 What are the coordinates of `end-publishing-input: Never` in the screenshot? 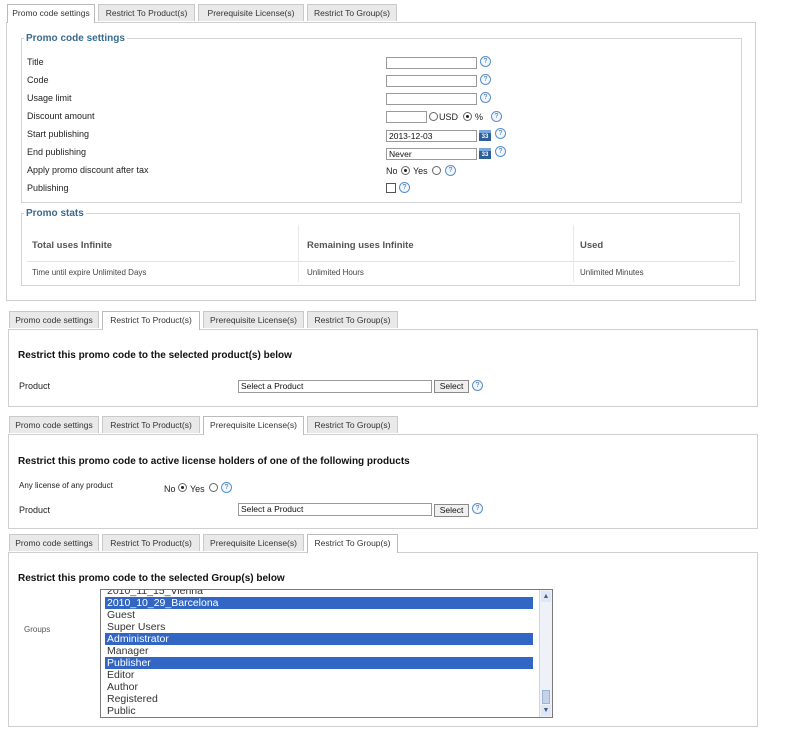 It's located at (431, 154).